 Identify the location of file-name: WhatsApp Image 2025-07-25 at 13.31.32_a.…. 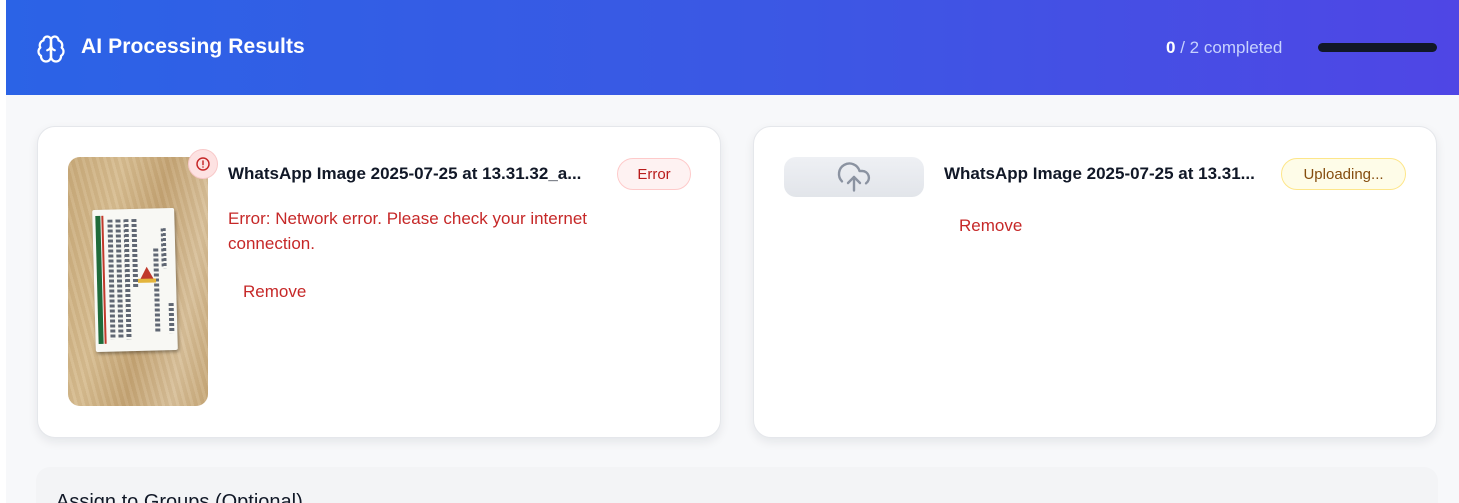
(405, 173).